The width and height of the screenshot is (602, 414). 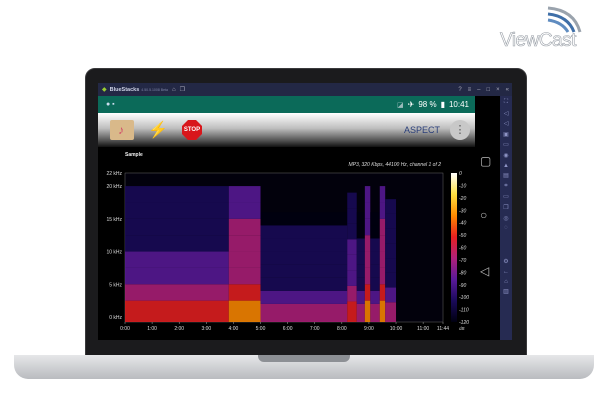 I want to click on colorbar, so click(x=454, y=247).